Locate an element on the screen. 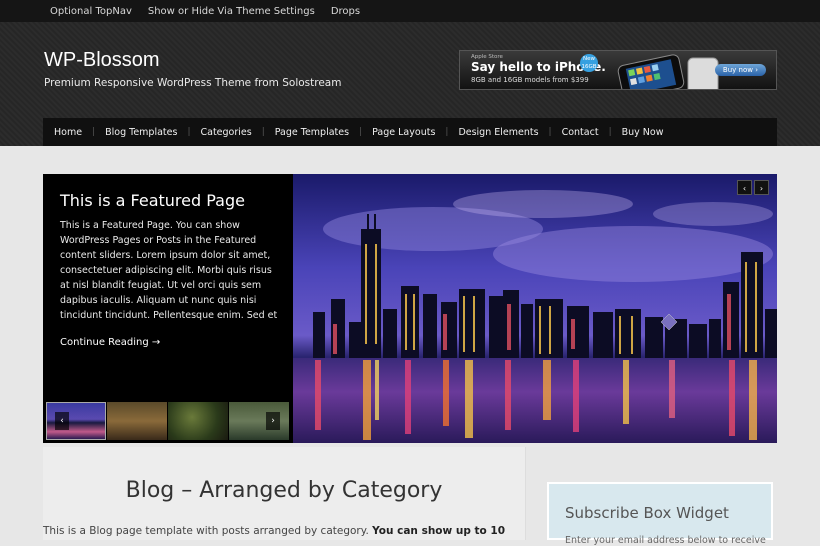 This screenshot has width=820, height=546. topnav-item-drops: Drops is located at coordinates (345, 11).